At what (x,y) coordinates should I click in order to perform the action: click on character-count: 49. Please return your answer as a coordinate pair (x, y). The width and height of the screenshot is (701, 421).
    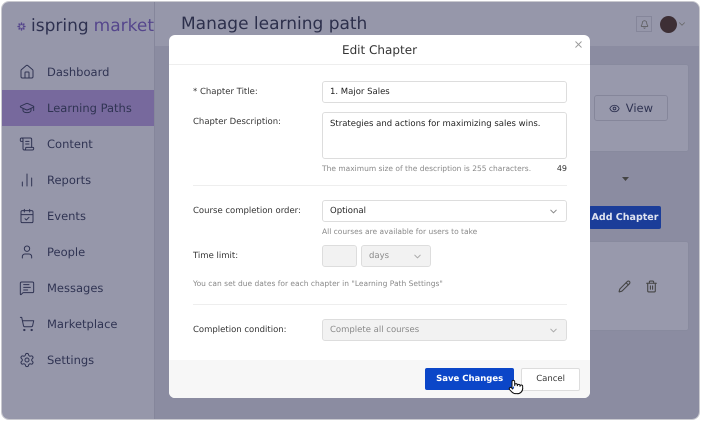
    Looking at the image, I should click on (561, 168).